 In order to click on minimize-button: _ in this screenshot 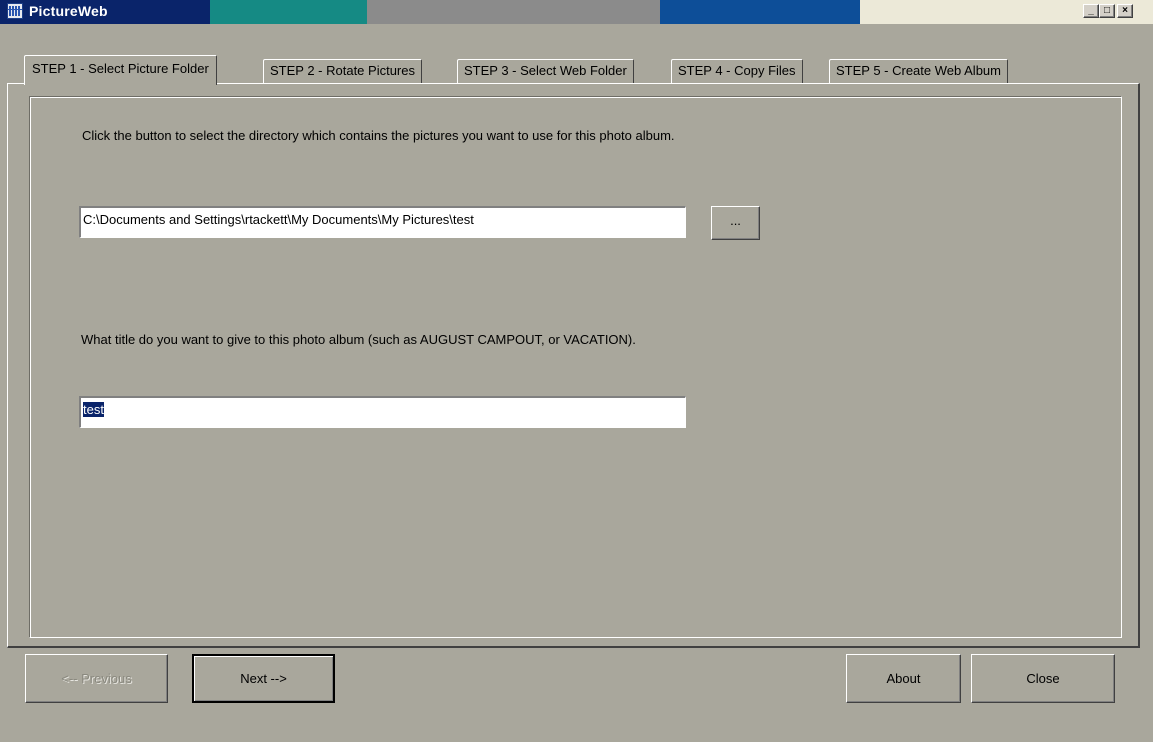, I will do `click(1091, 11)`.